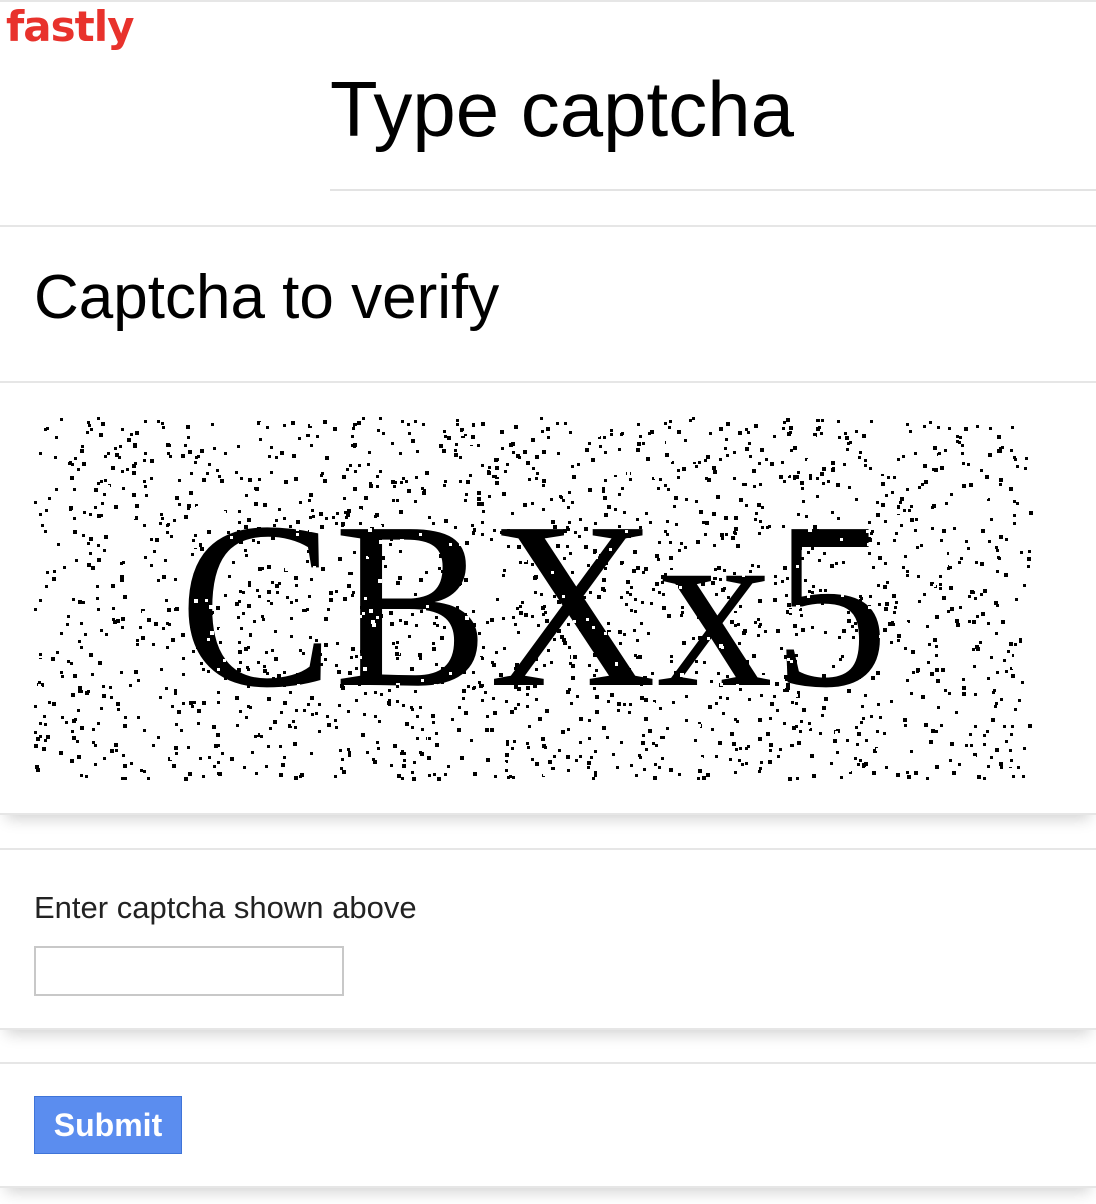 This screenshot has width=1096, height=1204. What do you see at coordinates (548, 1) in the screenshot?
I see `top-divider` at bounding box center [548, 1].